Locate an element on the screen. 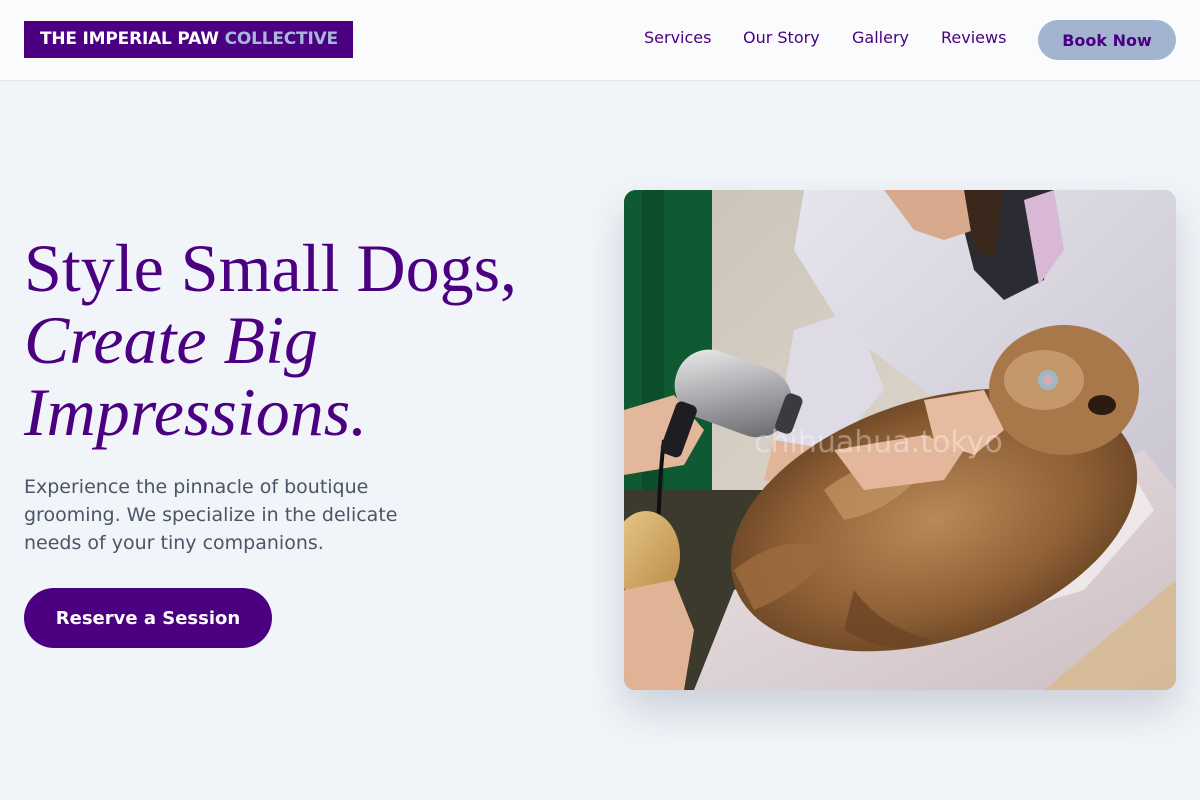 The image size is (1200, 800). hero-headline-line-1: Style Small Dogs, is located at coordinates (271, 268).